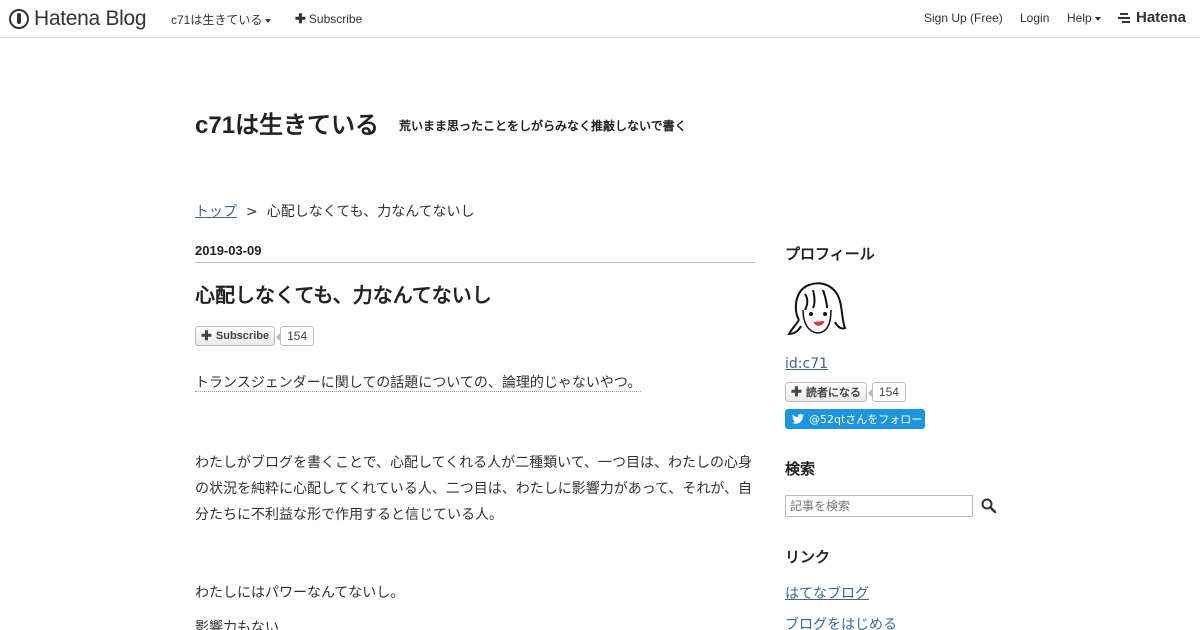 The width and height of the screenshot is (1200, 630). What do you see at coordinates (808, 557) in the screenshot?
I see `links-heading: リンク` at bounding box center [808, 557].